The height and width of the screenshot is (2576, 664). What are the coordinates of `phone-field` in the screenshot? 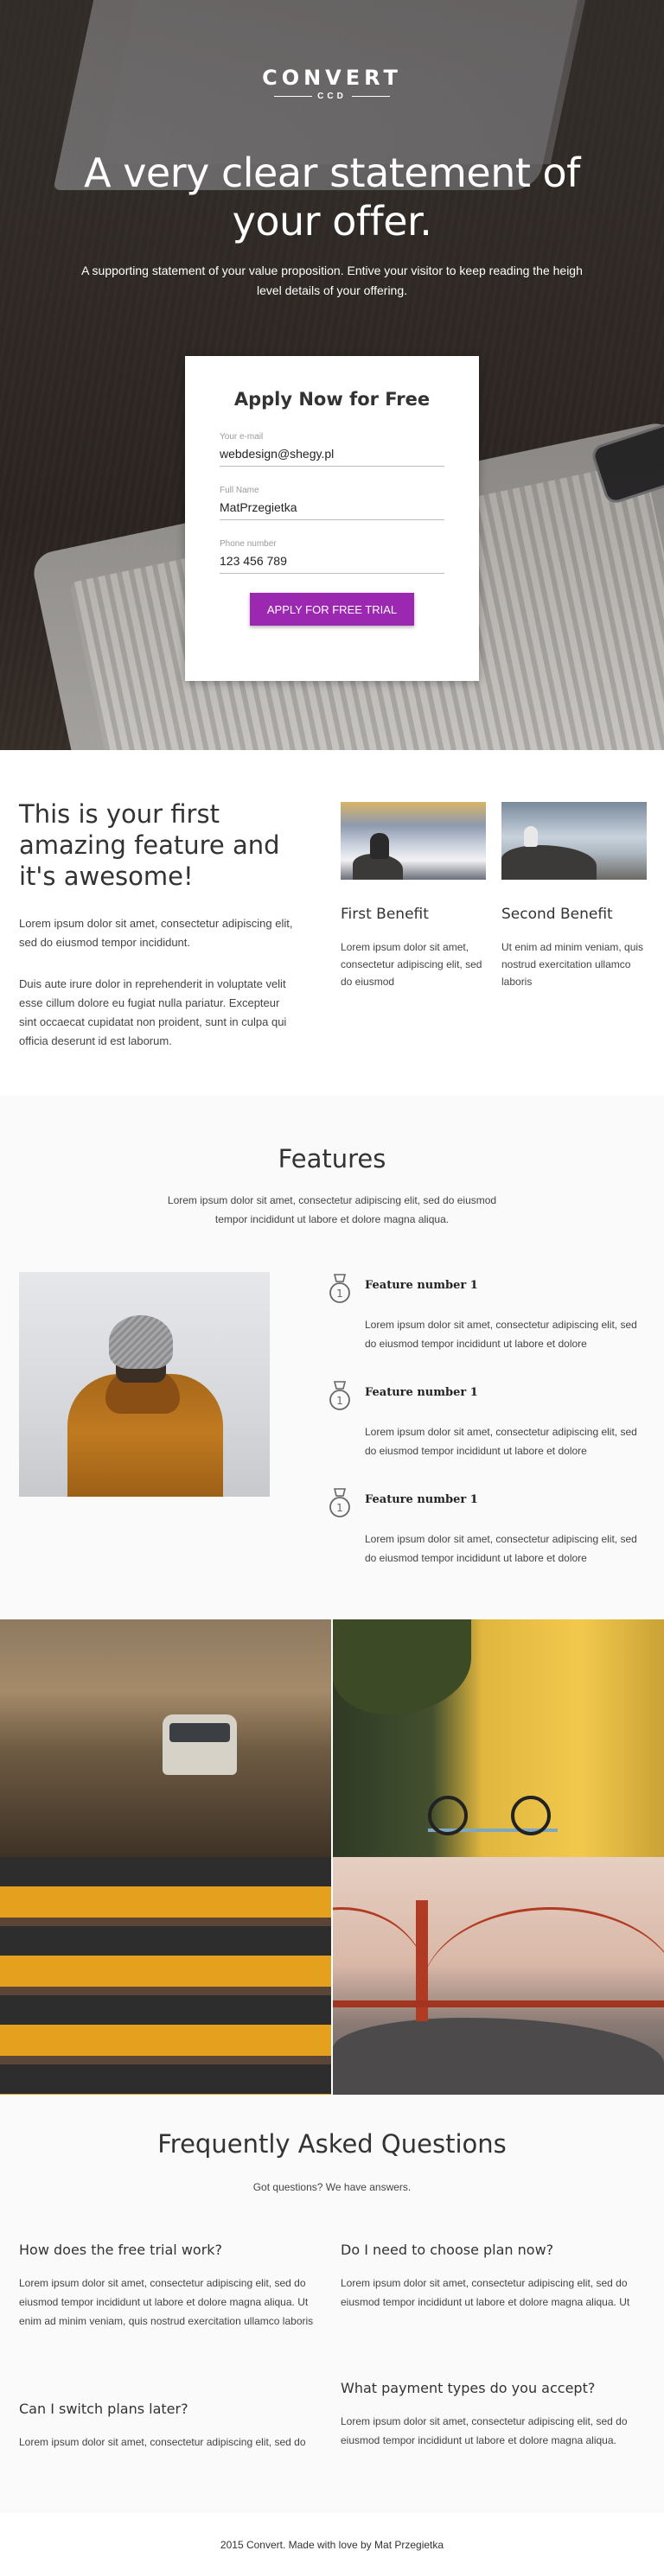 It's located at (332, 564).